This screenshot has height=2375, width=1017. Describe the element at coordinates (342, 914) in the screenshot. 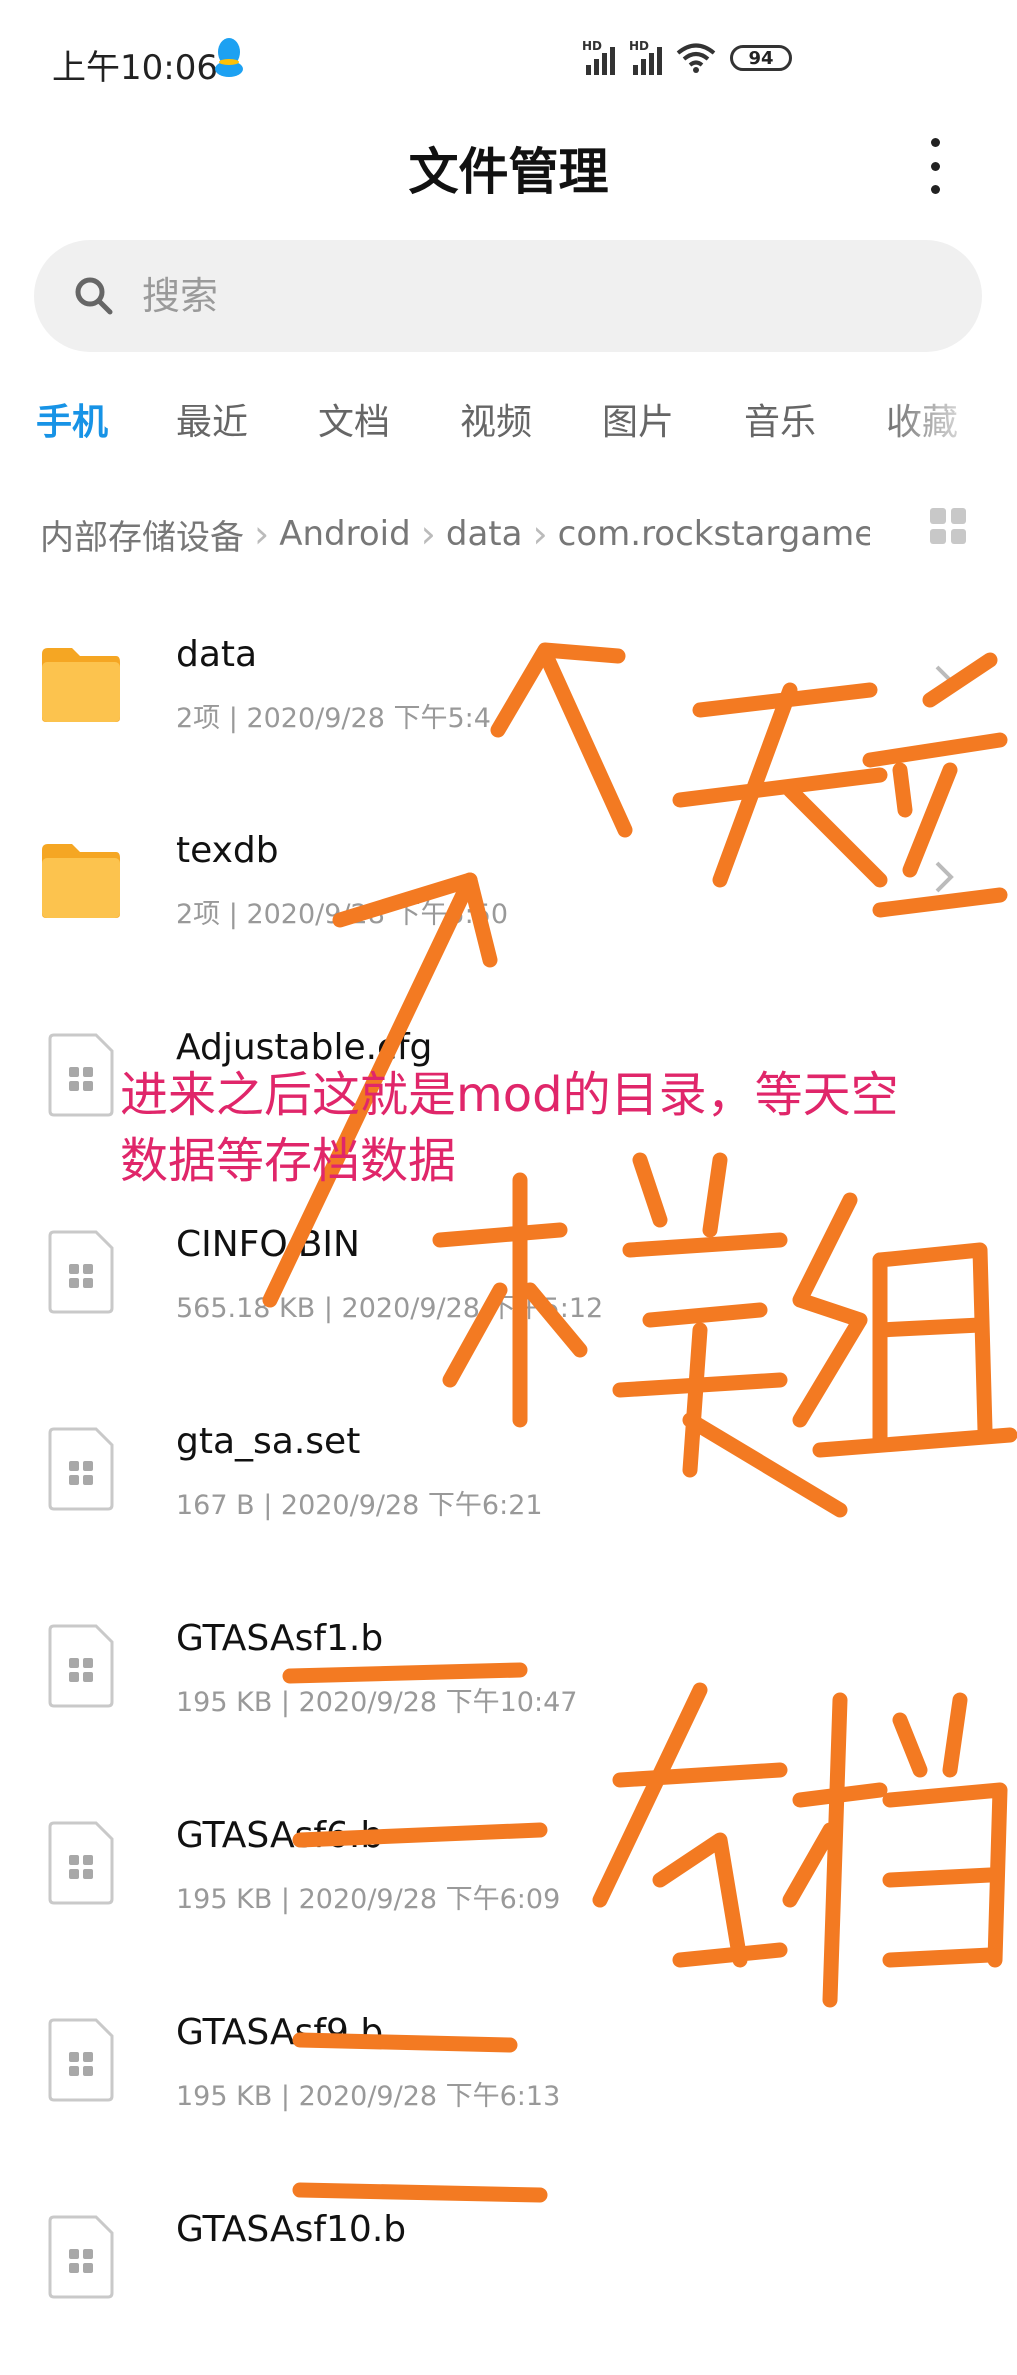

I see `file-meta: 2项 | 2020/9/28 下午5:50` at that location.